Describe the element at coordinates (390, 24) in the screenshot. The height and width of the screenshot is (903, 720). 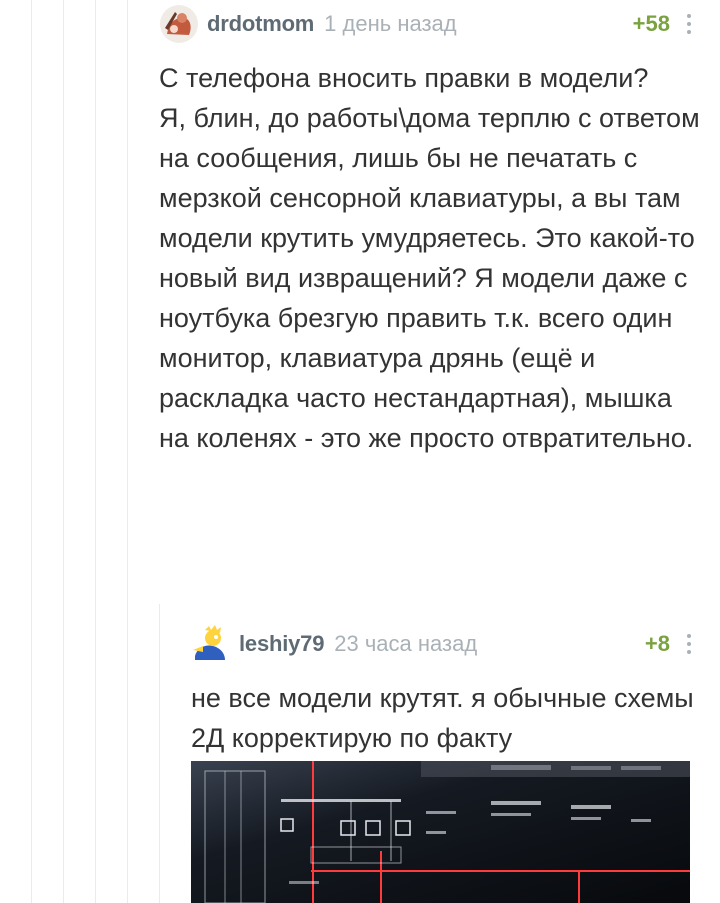
I see `comment-time: 1 день назад` at that location.